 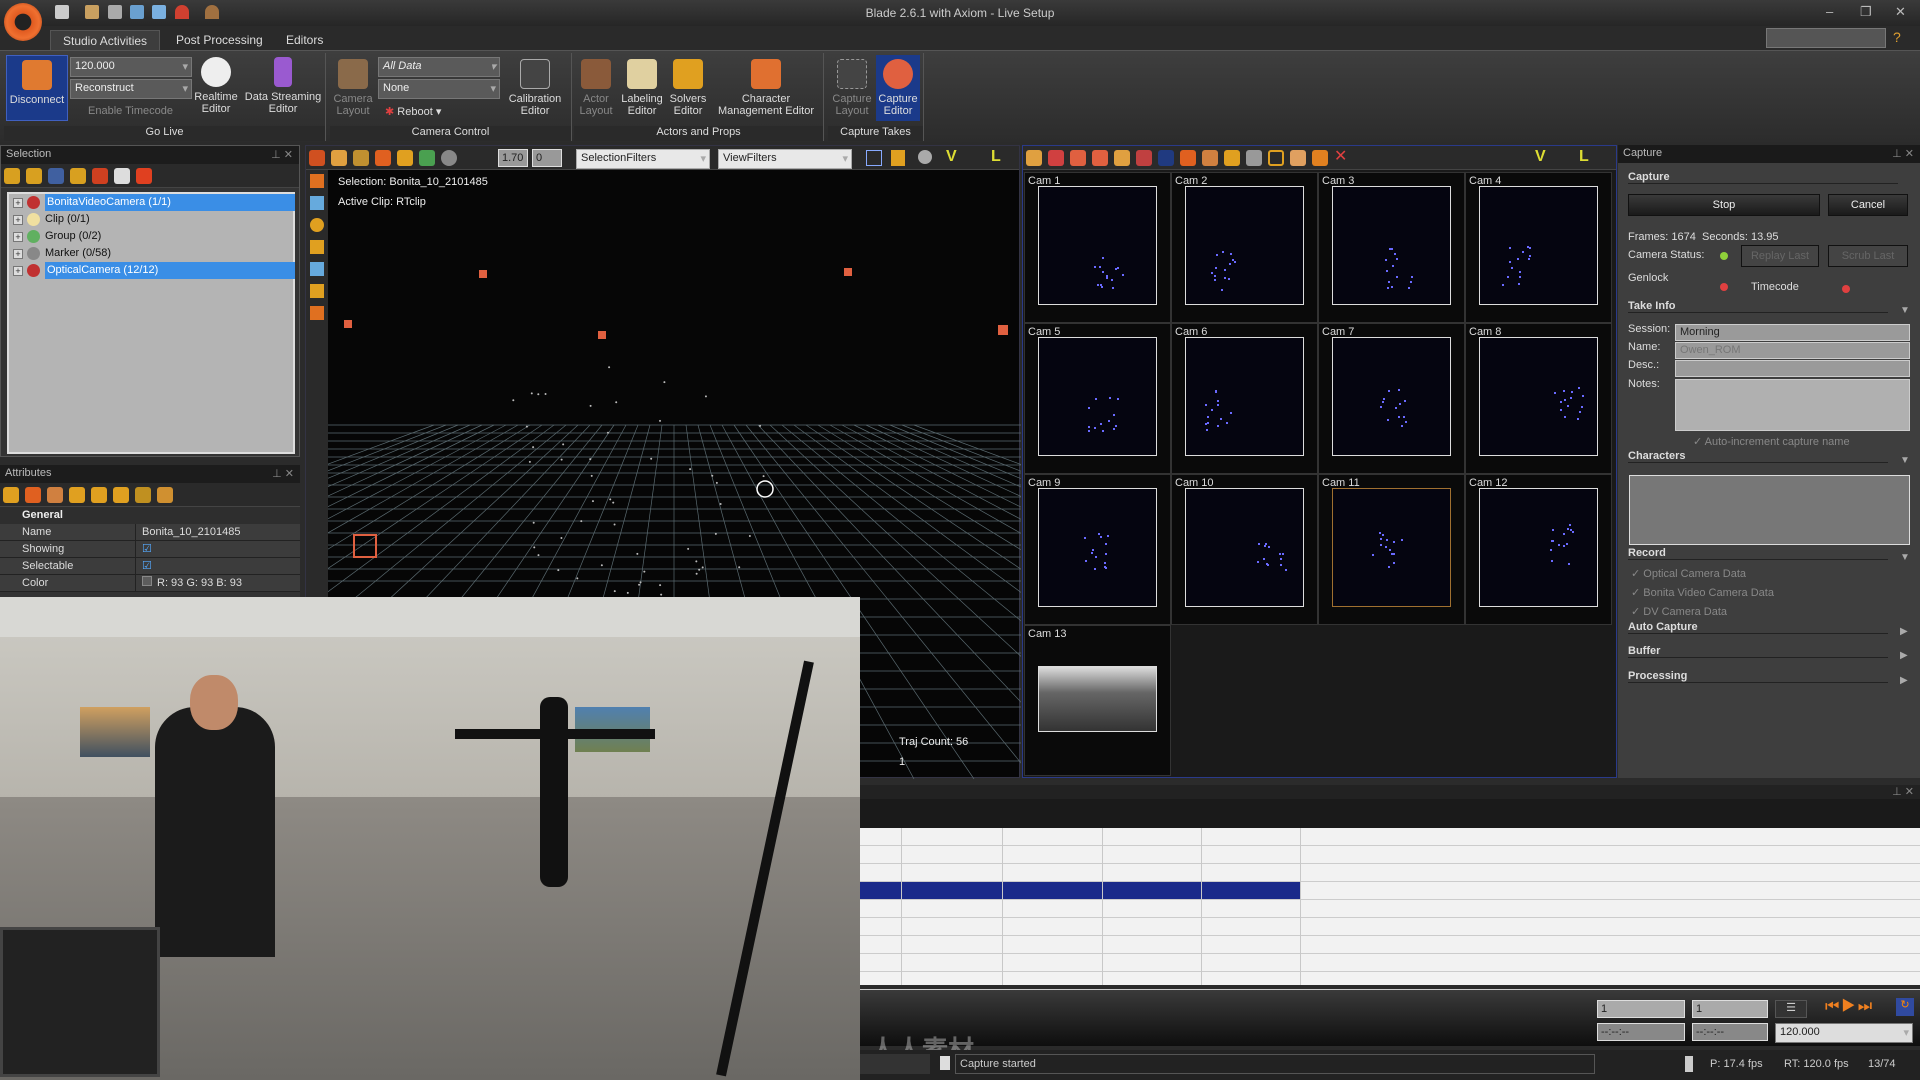 I want to click on replay-last-button: Replay Last, so click(x=1780, y=256).